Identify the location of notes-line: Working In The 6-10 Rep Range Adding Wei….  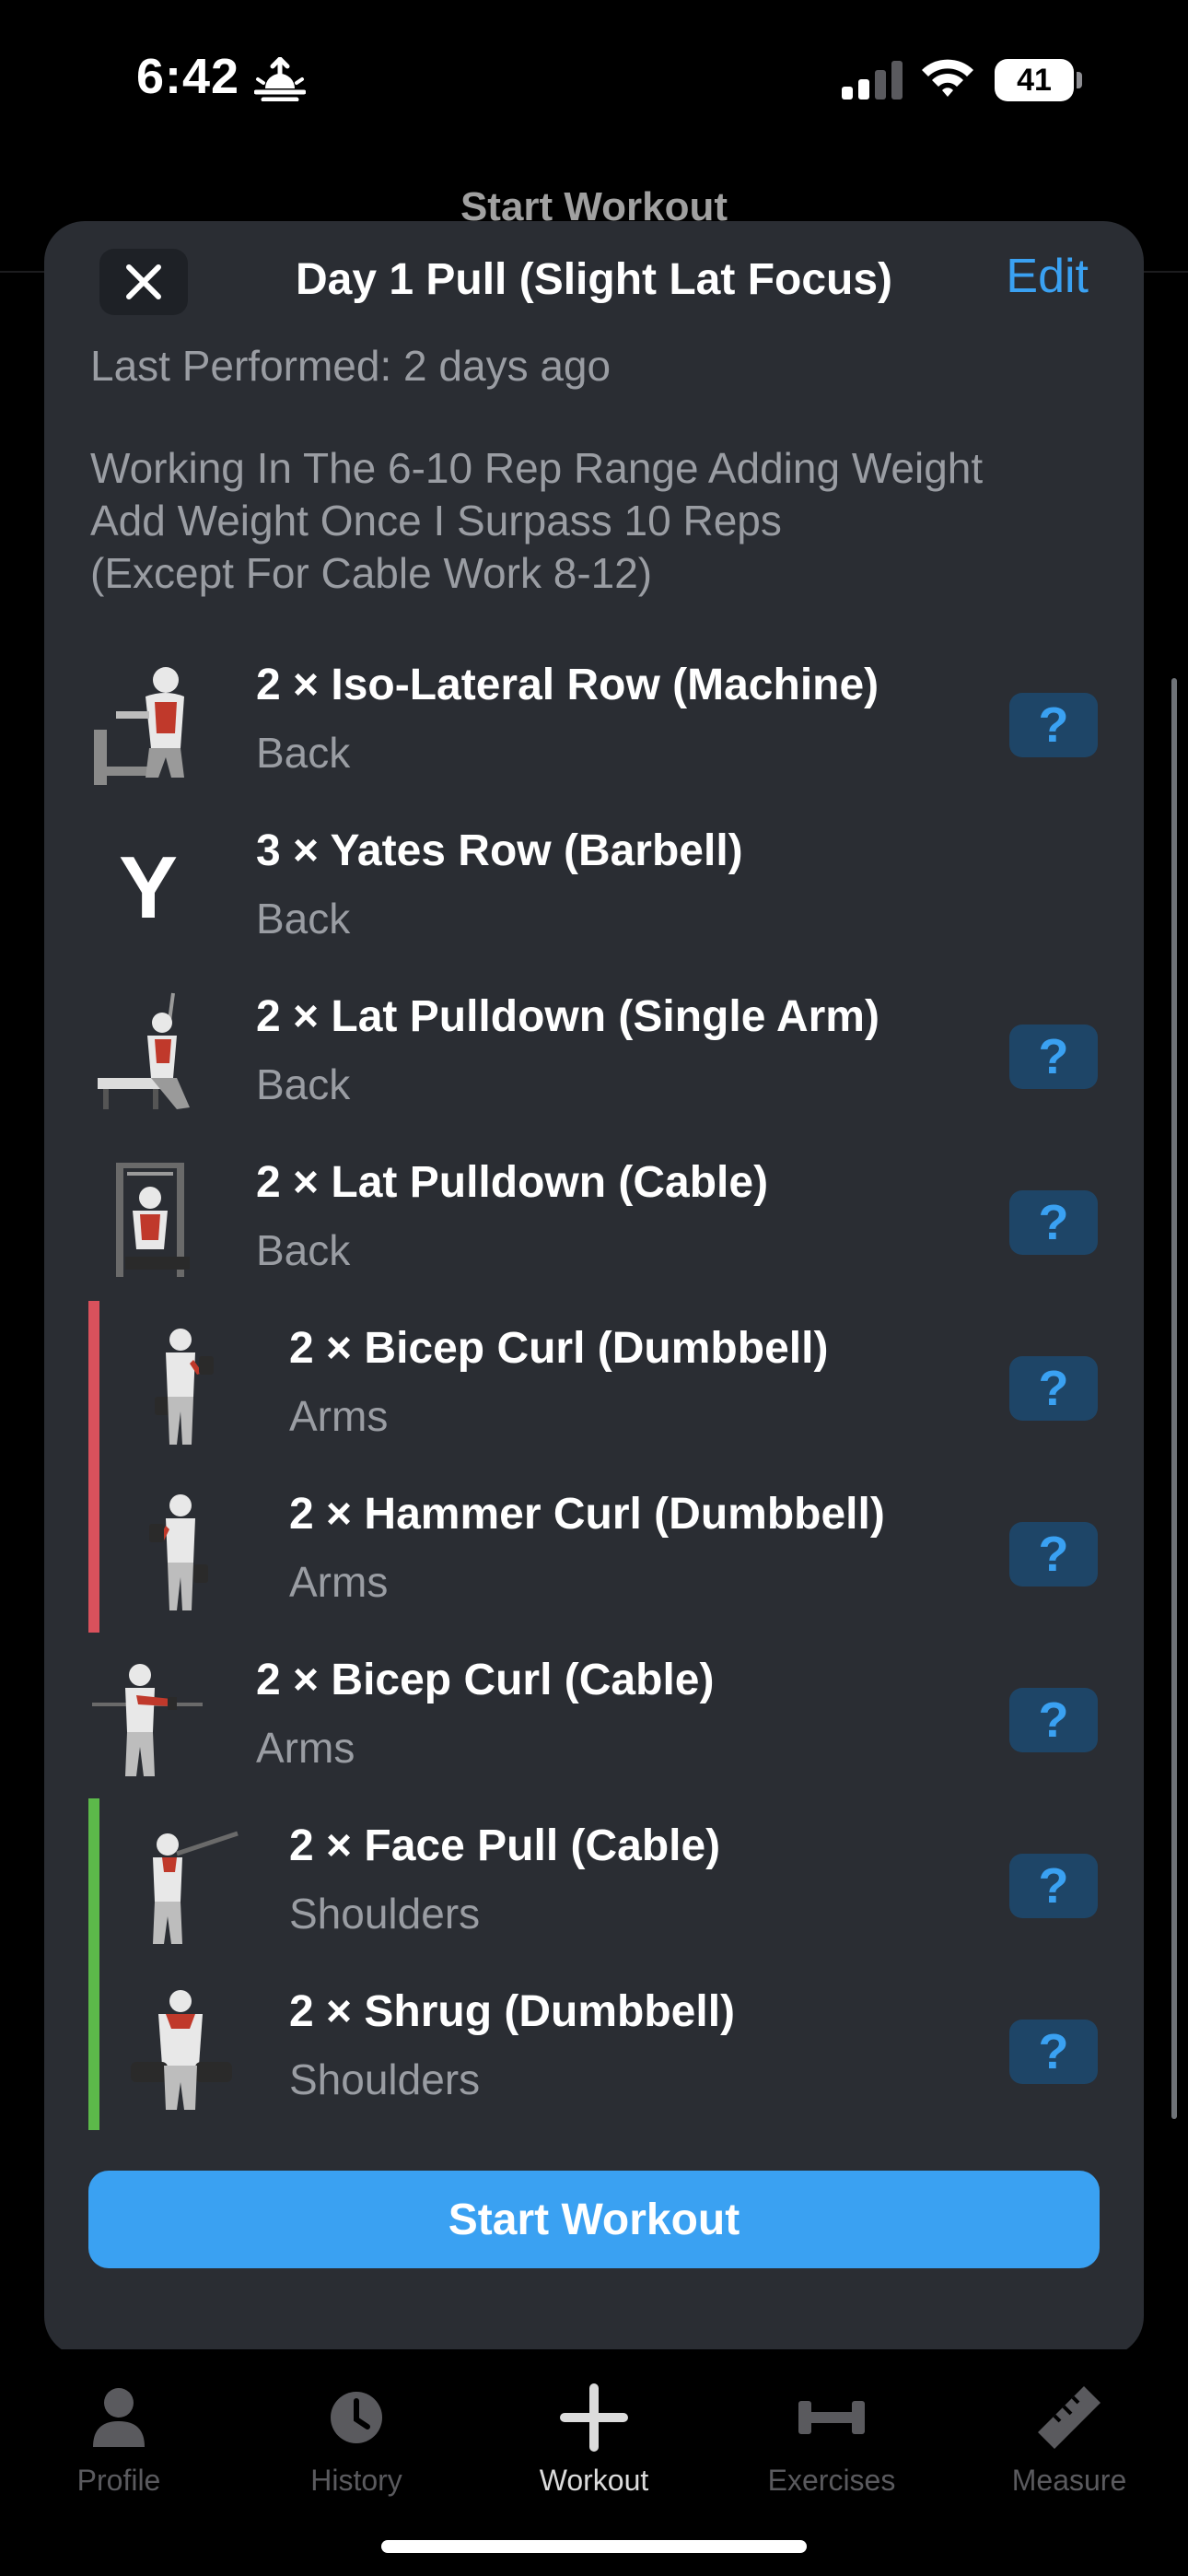
(537, 468).